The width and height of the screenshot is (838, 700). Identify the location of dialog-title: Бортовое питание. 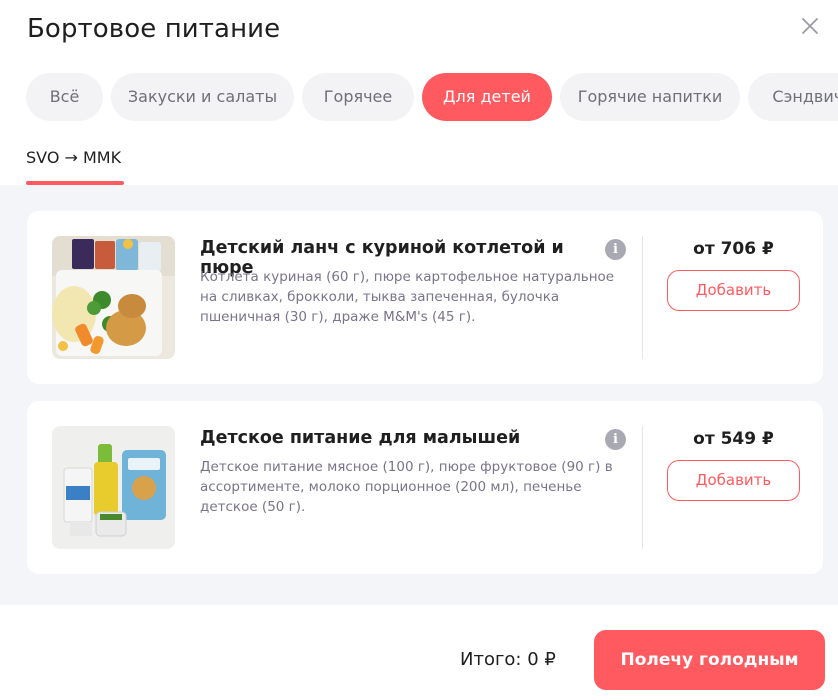
(154, 29).